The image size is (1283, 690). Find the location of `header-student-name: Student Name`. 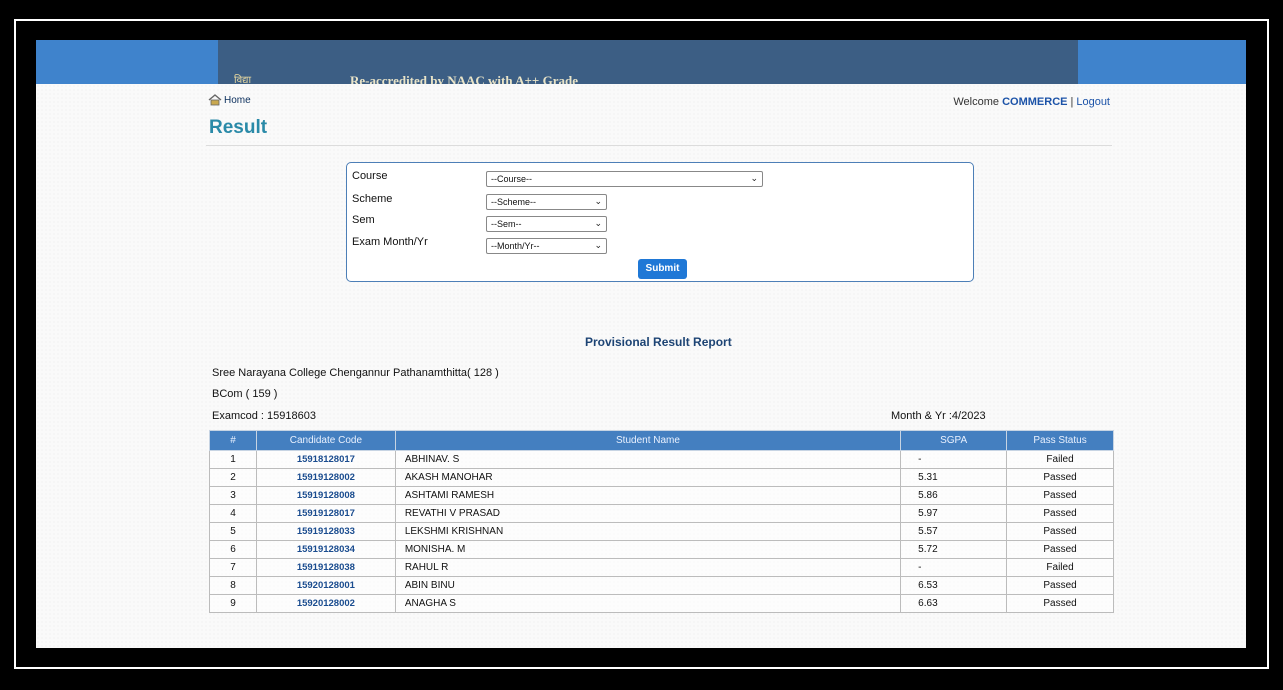

header-student-name: Student Name is located at coordinates (648, 440).